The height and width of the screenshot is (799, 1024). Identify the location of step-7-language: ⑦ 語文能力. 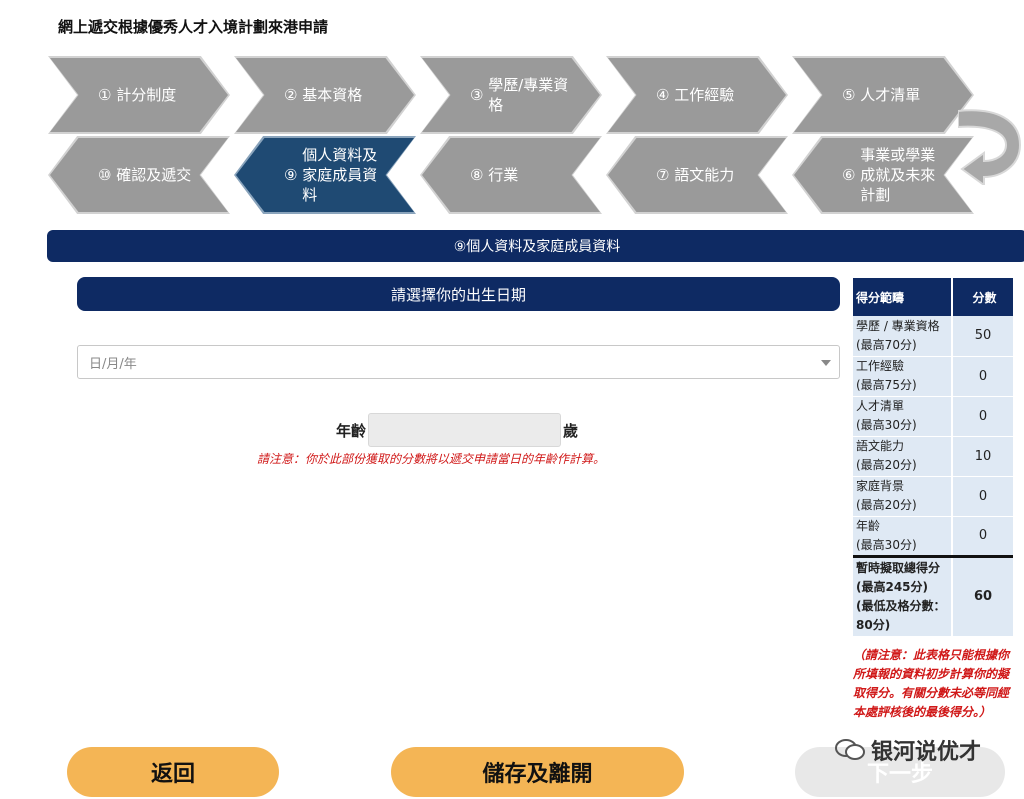
(697, 175).